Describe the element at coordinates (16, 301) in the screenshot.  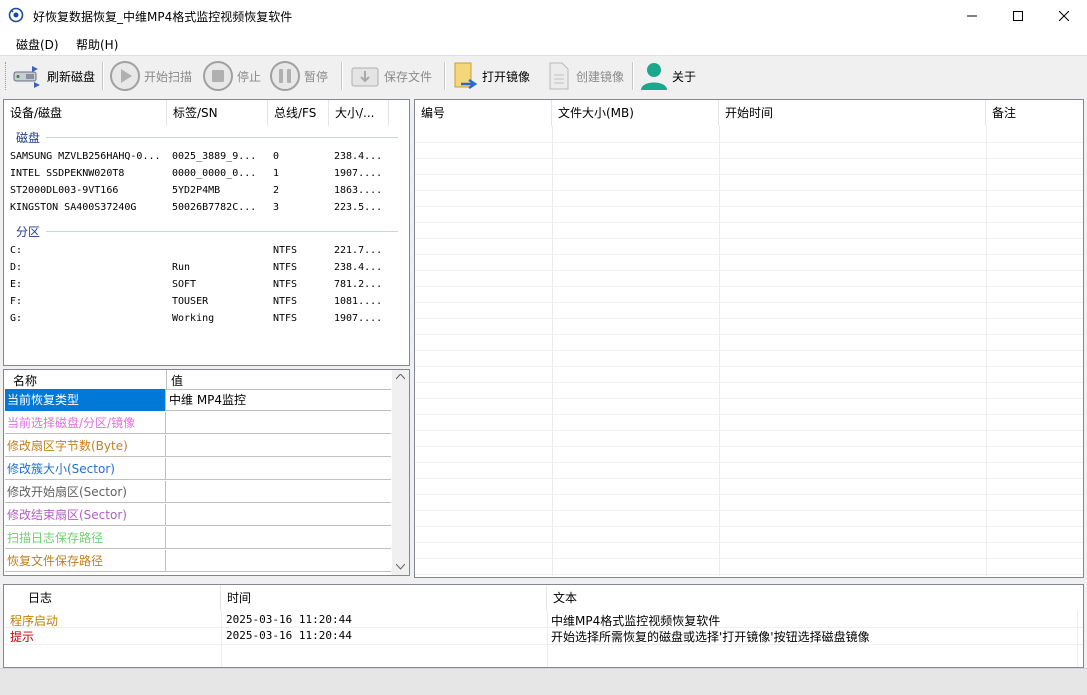
I see `partition-name: F:` at that location.